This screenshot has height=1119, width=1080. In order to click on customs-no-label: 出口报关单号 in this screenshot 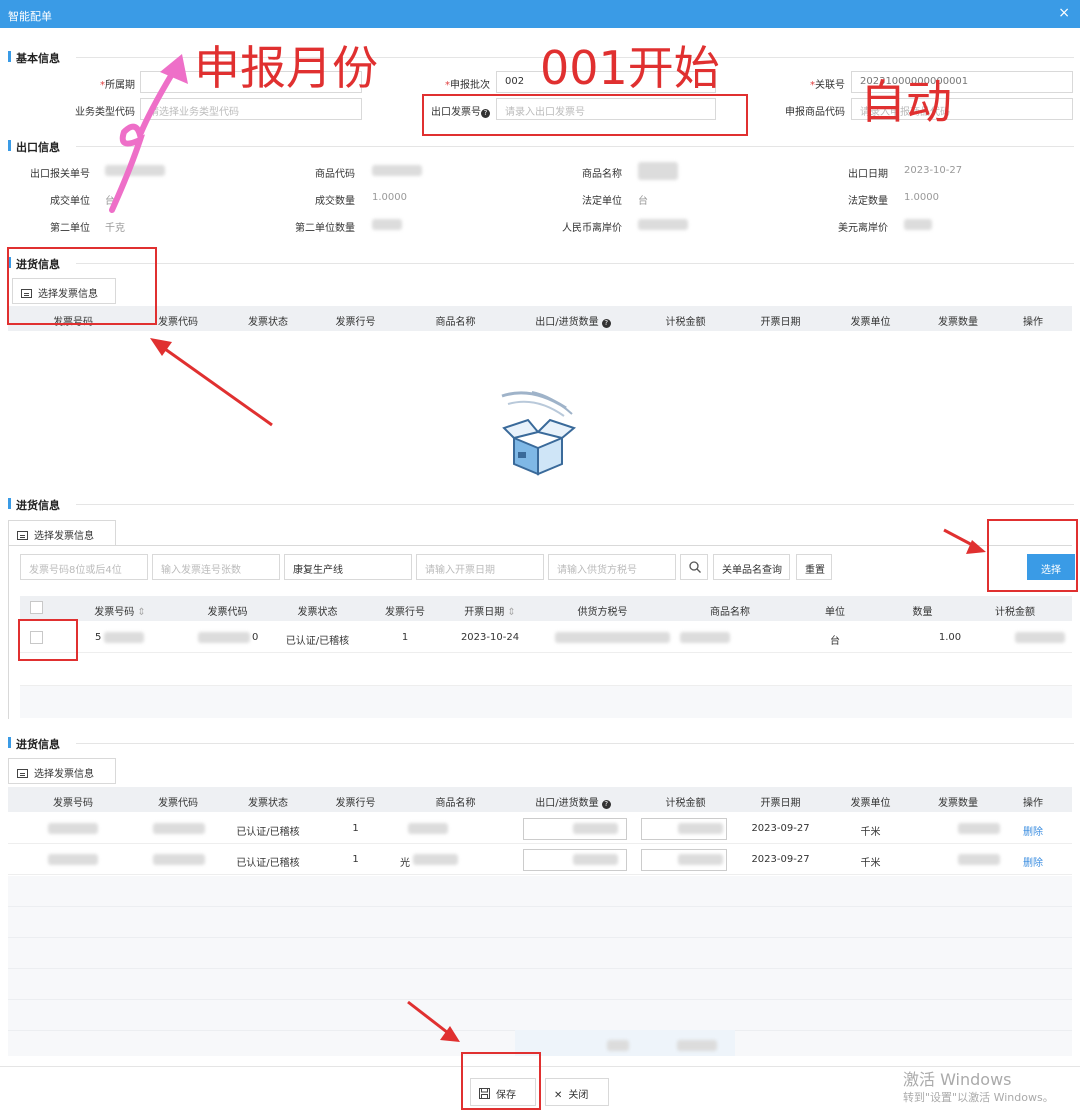, I will do `click(60, 174)`.